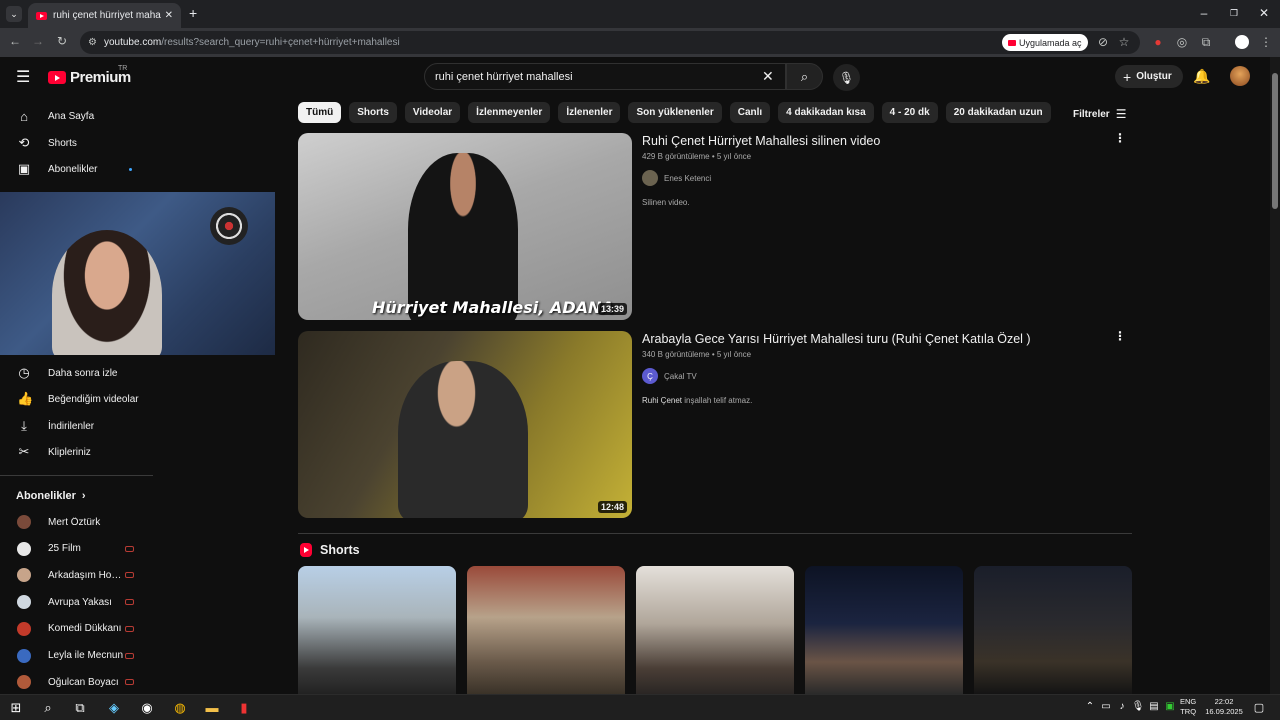 Image resolution: width=1280 pixels, height=720 pixels. Describe the element at coordinates (675, 112) in the screenshot. I see `filter-chip: Son yüklenenler` at that location.